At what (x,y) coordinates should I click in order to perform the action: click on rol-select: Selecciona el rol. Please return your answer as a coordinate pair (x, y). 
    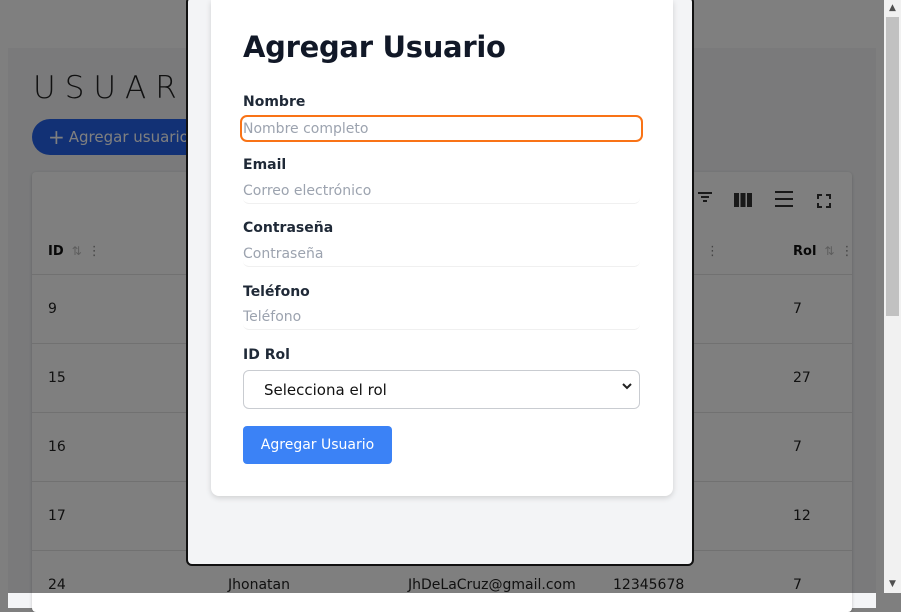
    Looking at the image, I should click on (441, 389).